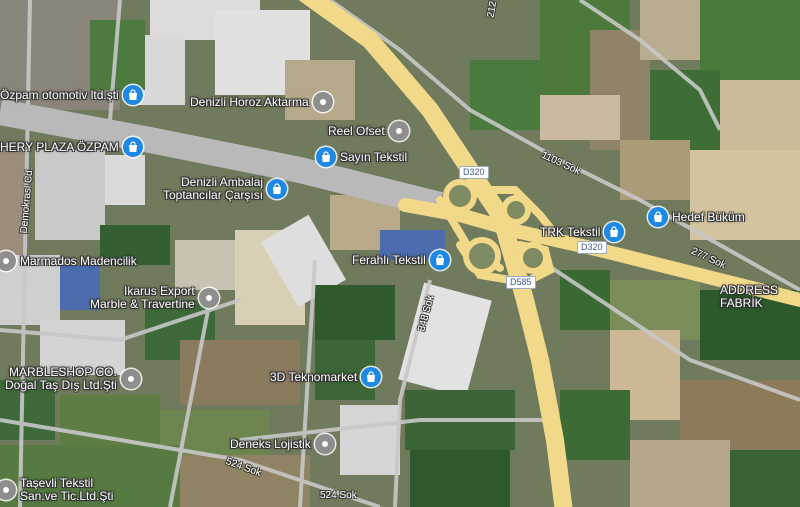 This screenshot has width=800, height=507. I want to click on place-pin-sayin-tekstil: Sayın Tekstil, so click(361, 157).